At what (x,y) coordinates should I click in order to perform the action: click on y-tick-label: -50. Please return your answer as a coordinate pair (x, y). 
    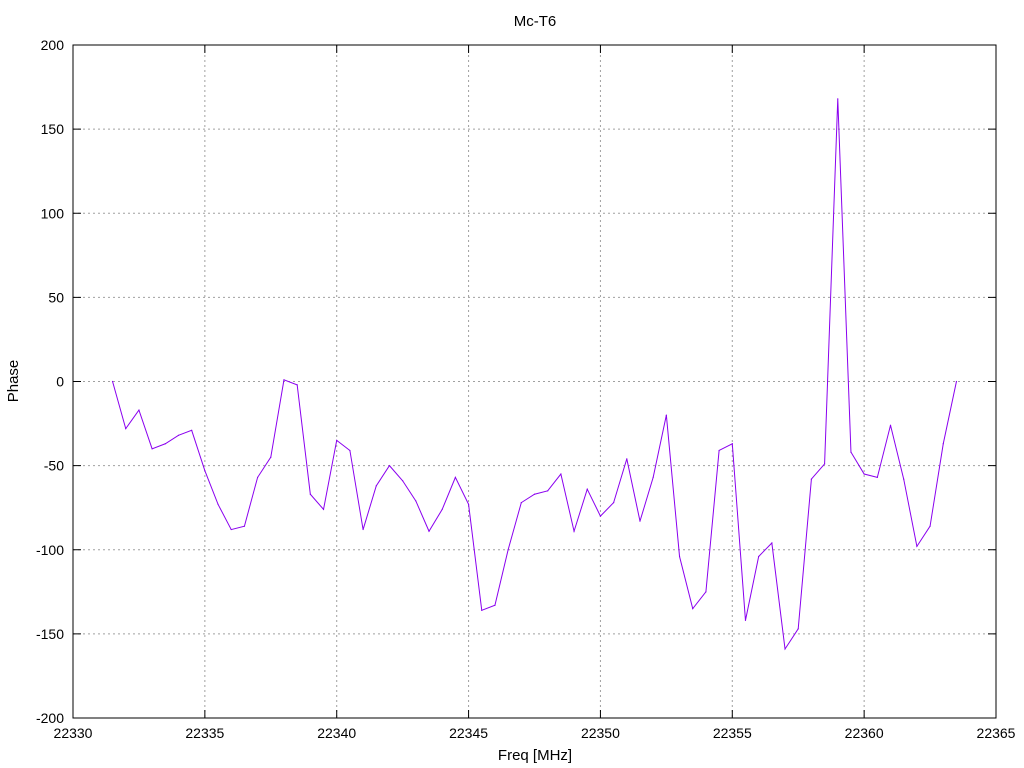
    Looking at the image, I should click on (54, 466).